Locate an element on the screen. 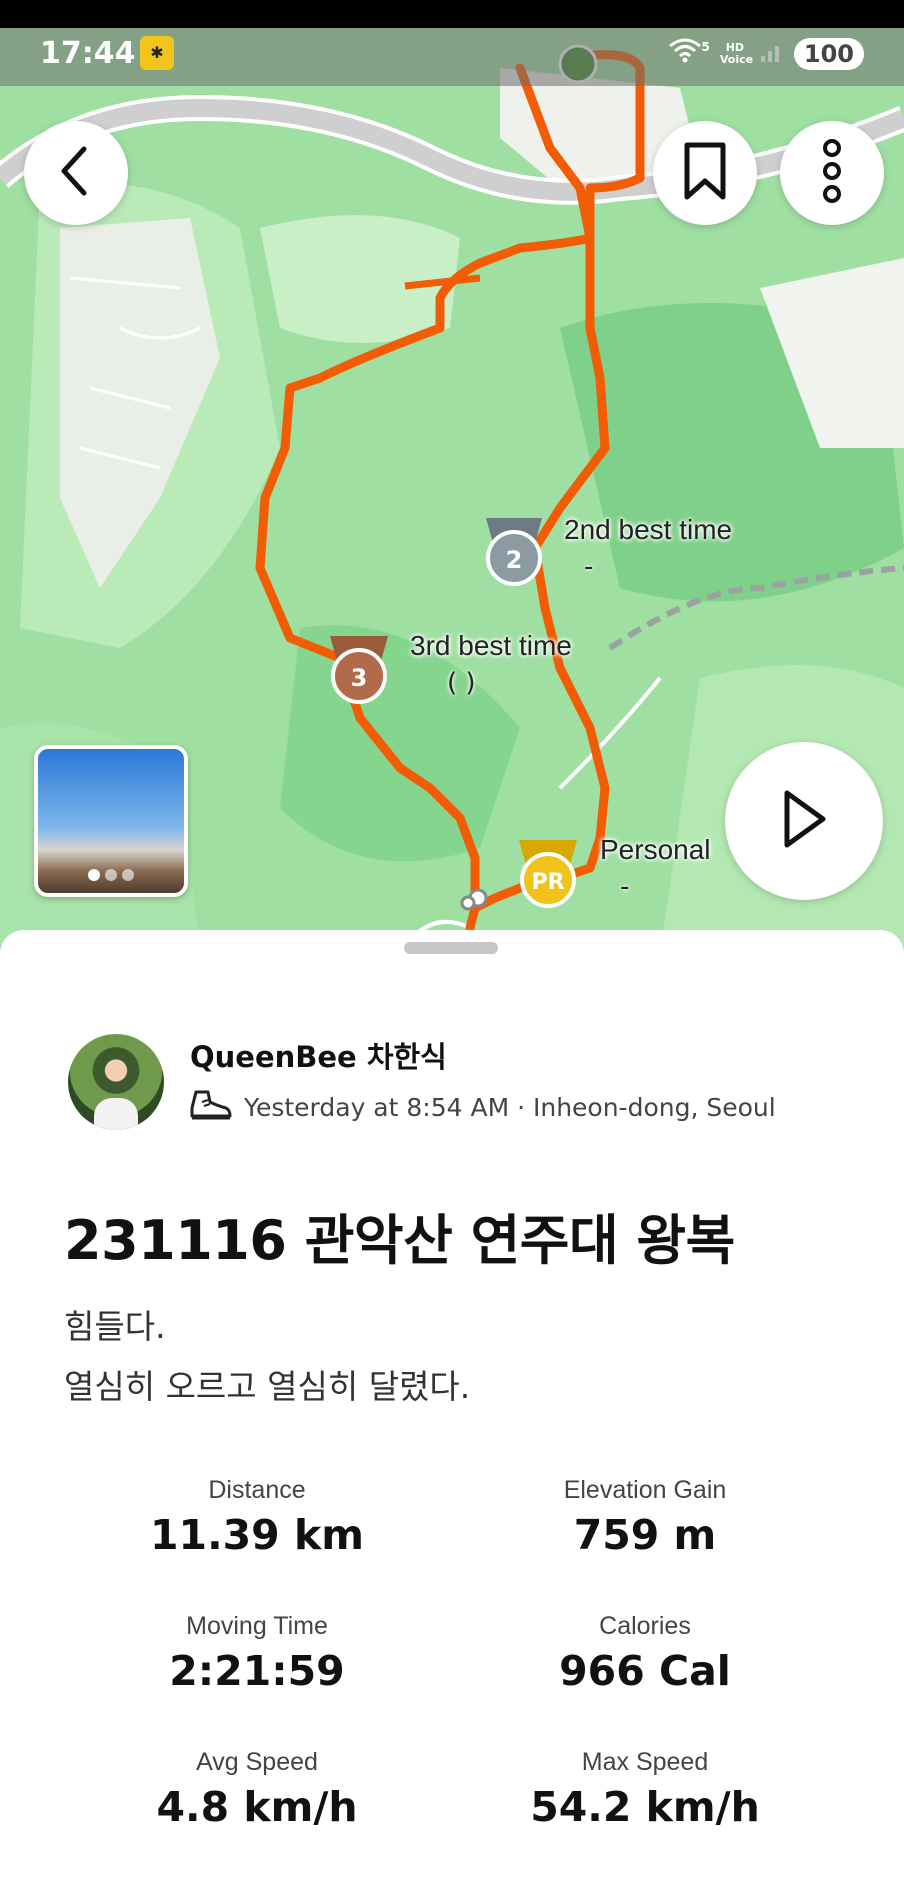  avatar is located at coordinates (116, 1082).